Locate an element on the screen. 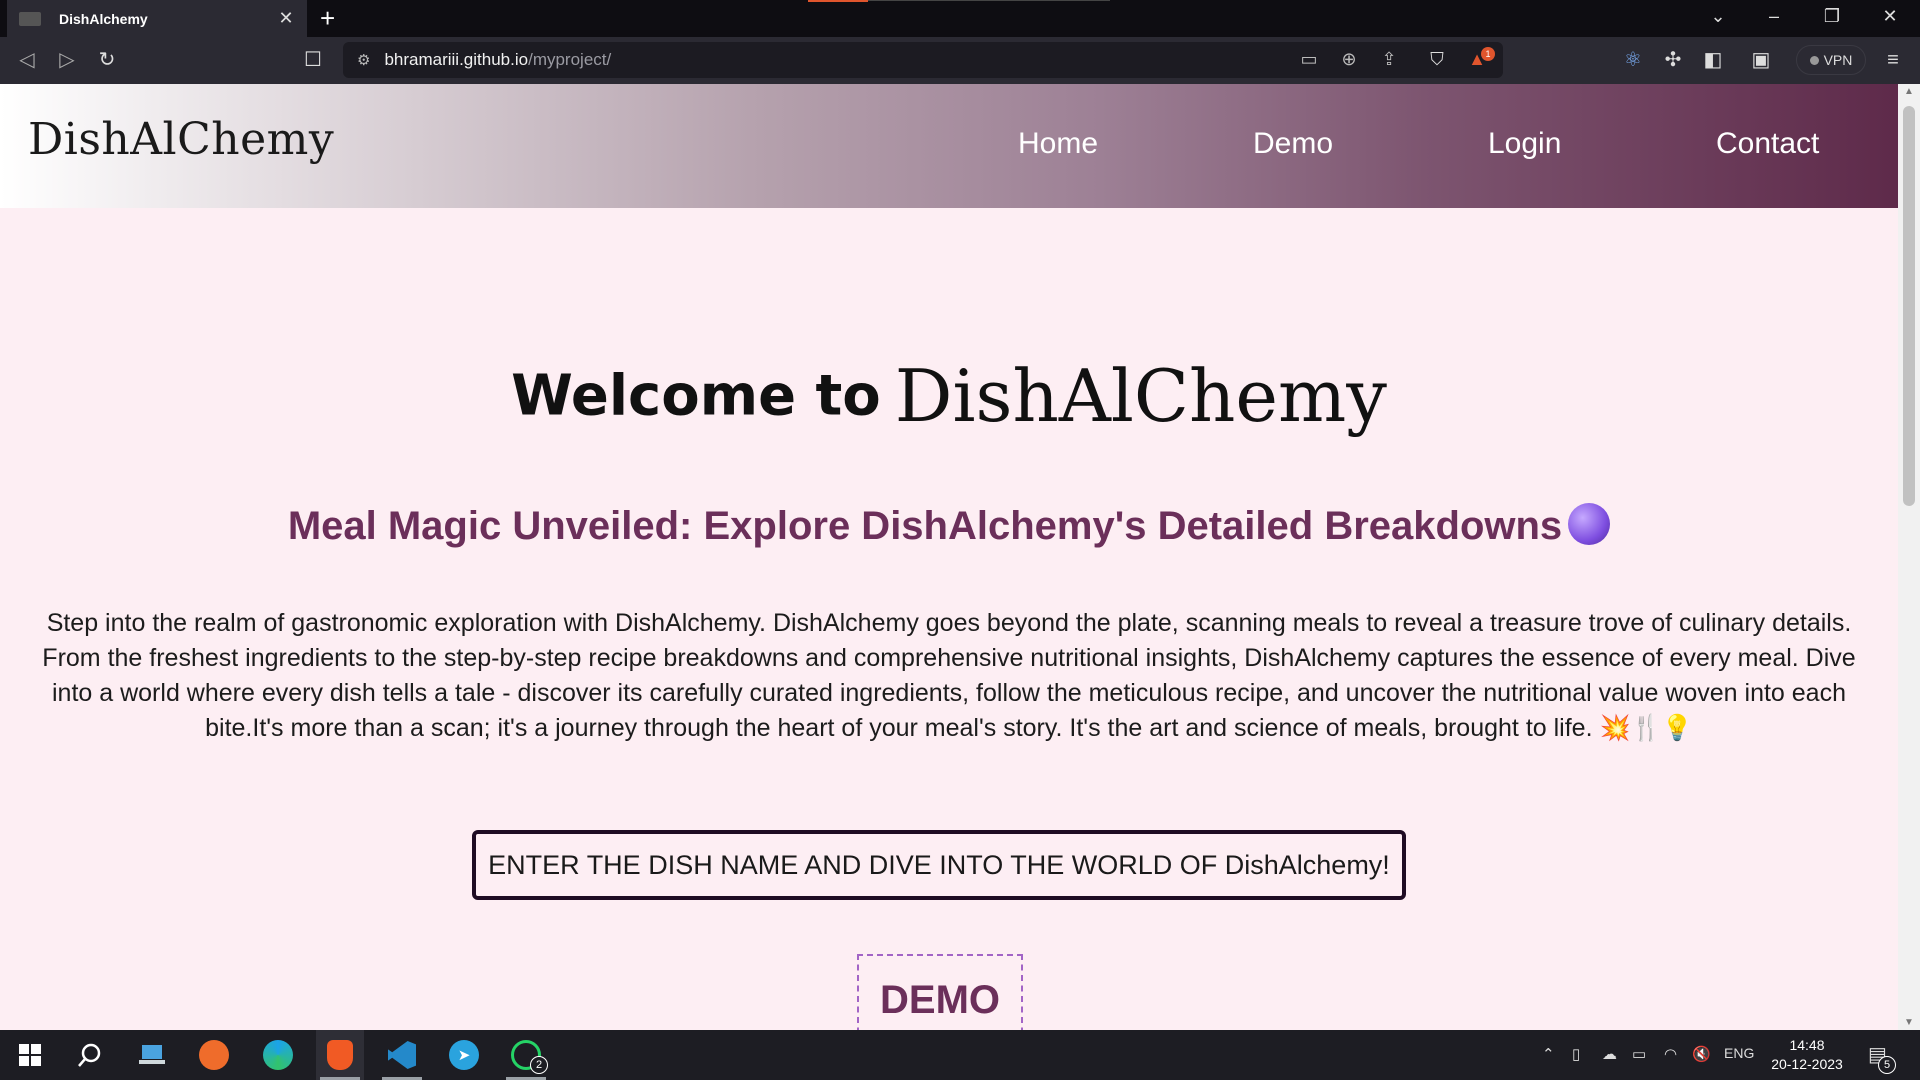 This screenshot has height=1080, width=1920. brave-shields-icon: ⛉ is located at coordinates (1437, 59).